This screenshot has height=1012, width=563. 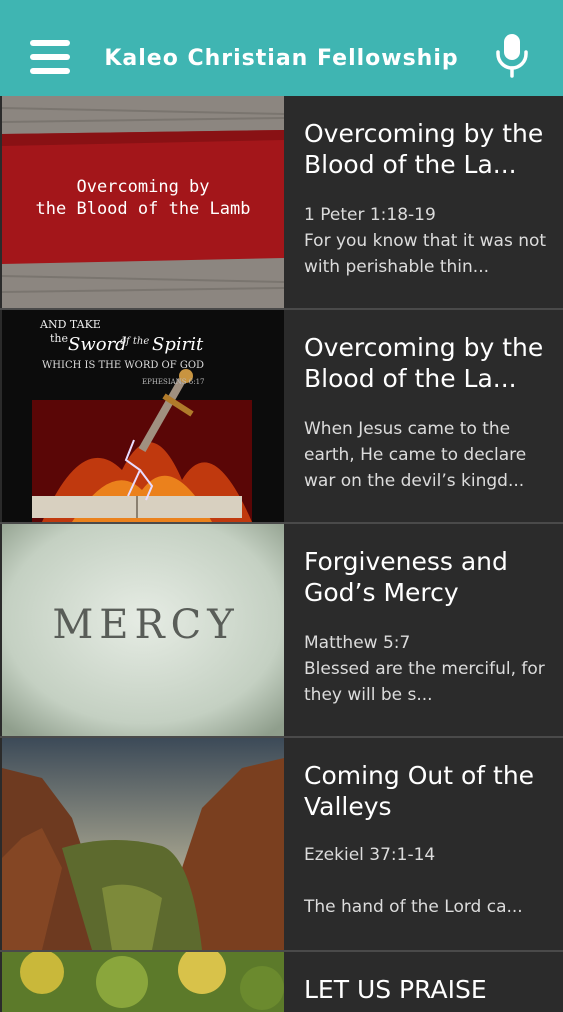 What do you see at coordinates (97, 344) in the screenshot?
I see `thumbnail-caption: Sword` at bounding box center [97, 344].